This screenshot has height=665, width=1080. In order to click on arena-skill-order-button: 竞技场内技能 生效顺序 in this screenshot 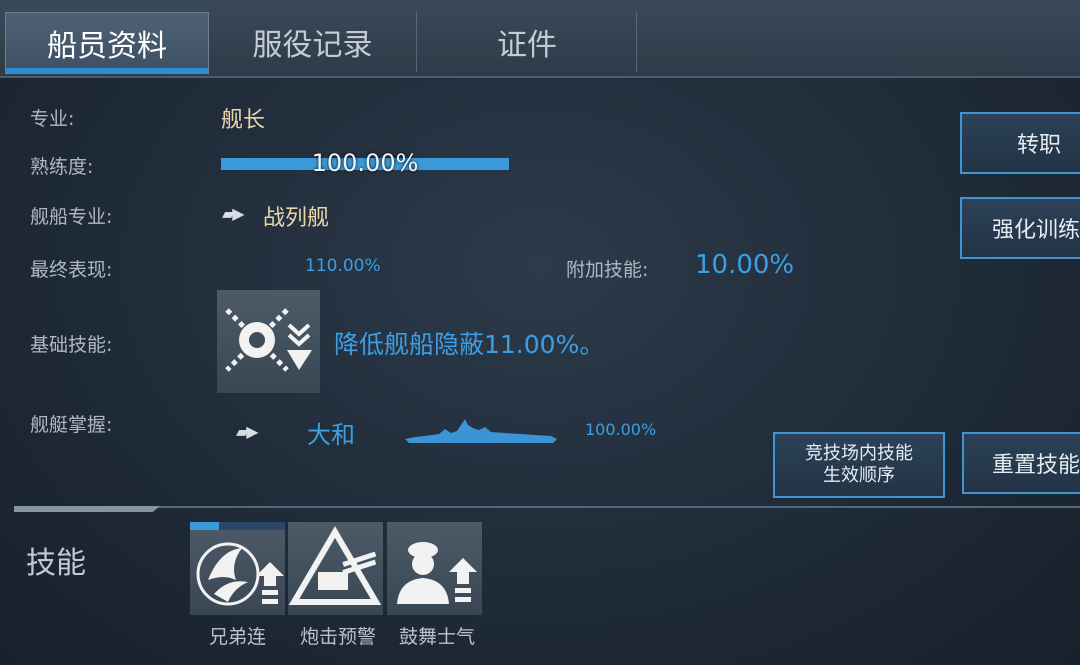, I will do `click(859, 465)`.